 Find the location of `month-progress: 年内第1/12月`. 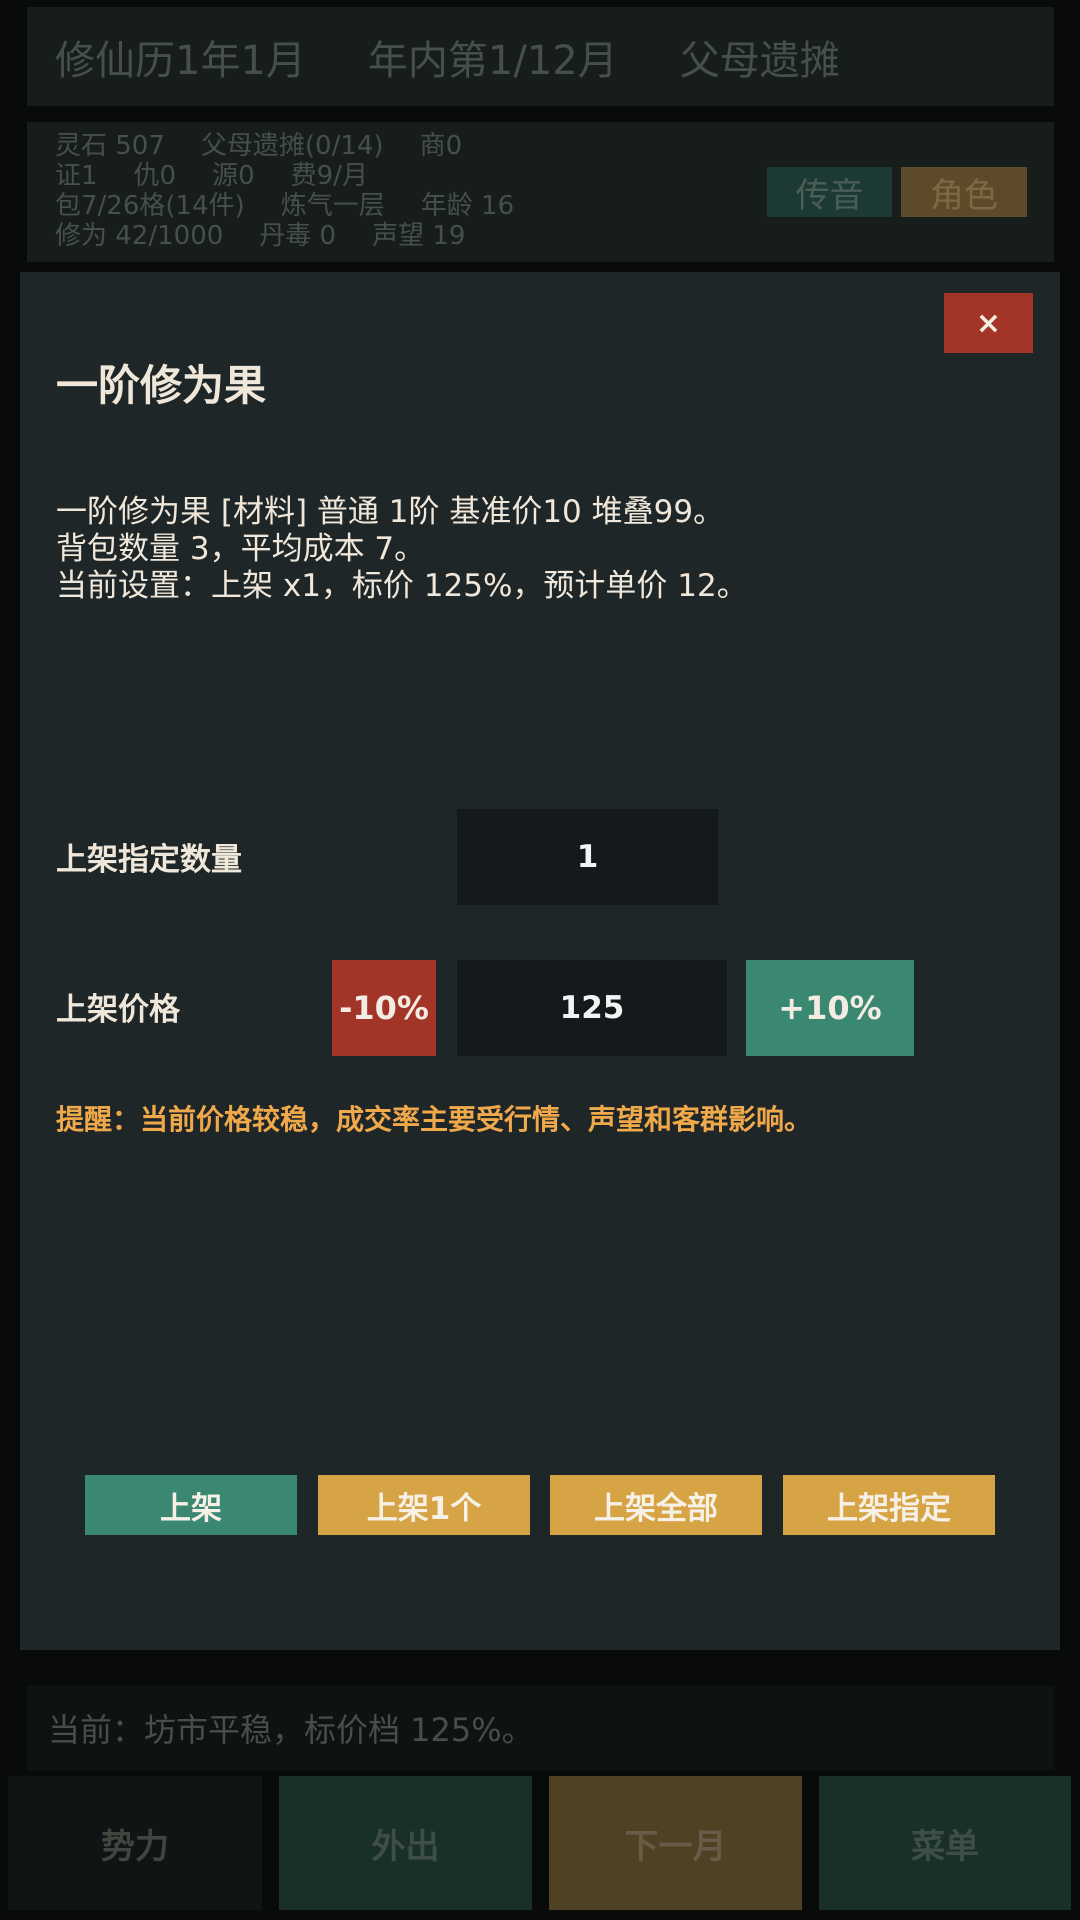

month-progress: 年内第1/12月 is located at coordinates (492, 60).